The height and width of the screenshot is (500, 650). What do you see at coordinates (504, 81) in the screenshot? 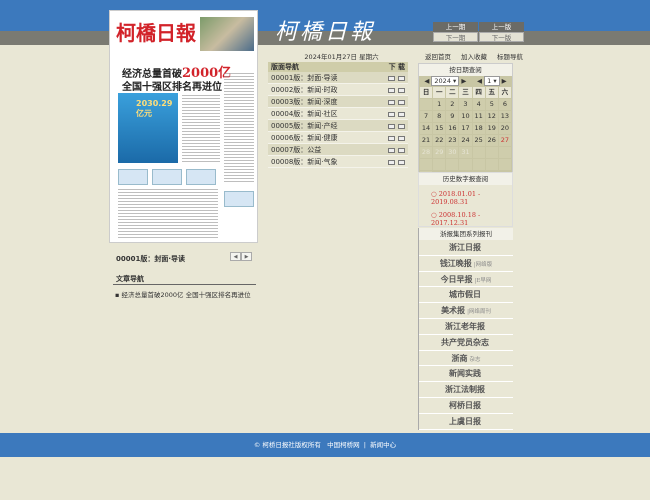
I see `next-month-icon: ▶` at bounding box center [504, 81].